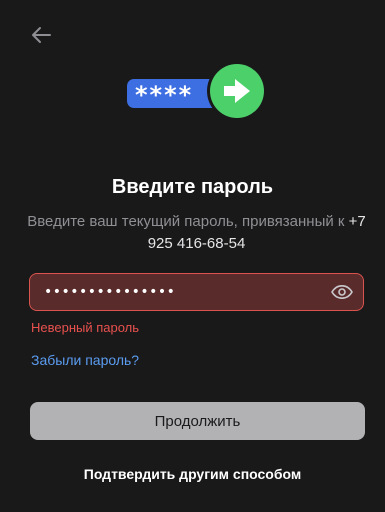 This screenshot has height=512, width=385. I want to click on password-field: •••••••••••••••, so click(196, 292).